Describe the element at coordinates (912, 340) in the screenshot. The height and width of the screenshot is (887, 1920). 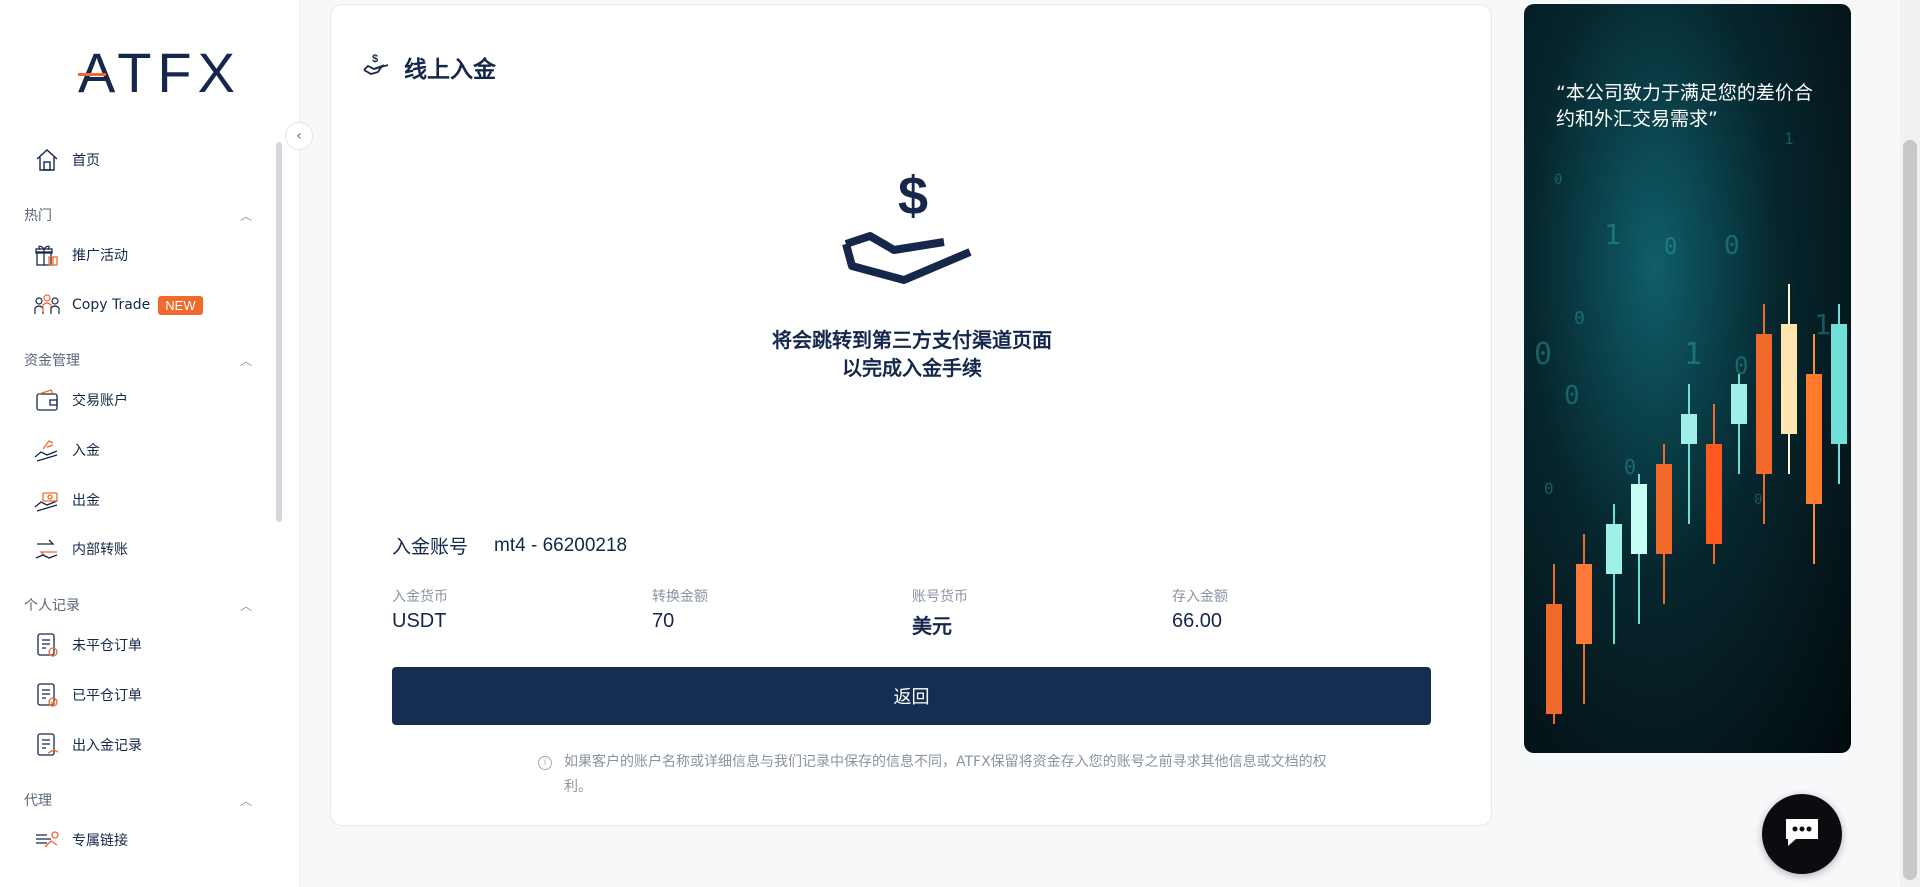
I see `redirect-message-line1: 将会跳转到第三方支付渠道页面` at that location.